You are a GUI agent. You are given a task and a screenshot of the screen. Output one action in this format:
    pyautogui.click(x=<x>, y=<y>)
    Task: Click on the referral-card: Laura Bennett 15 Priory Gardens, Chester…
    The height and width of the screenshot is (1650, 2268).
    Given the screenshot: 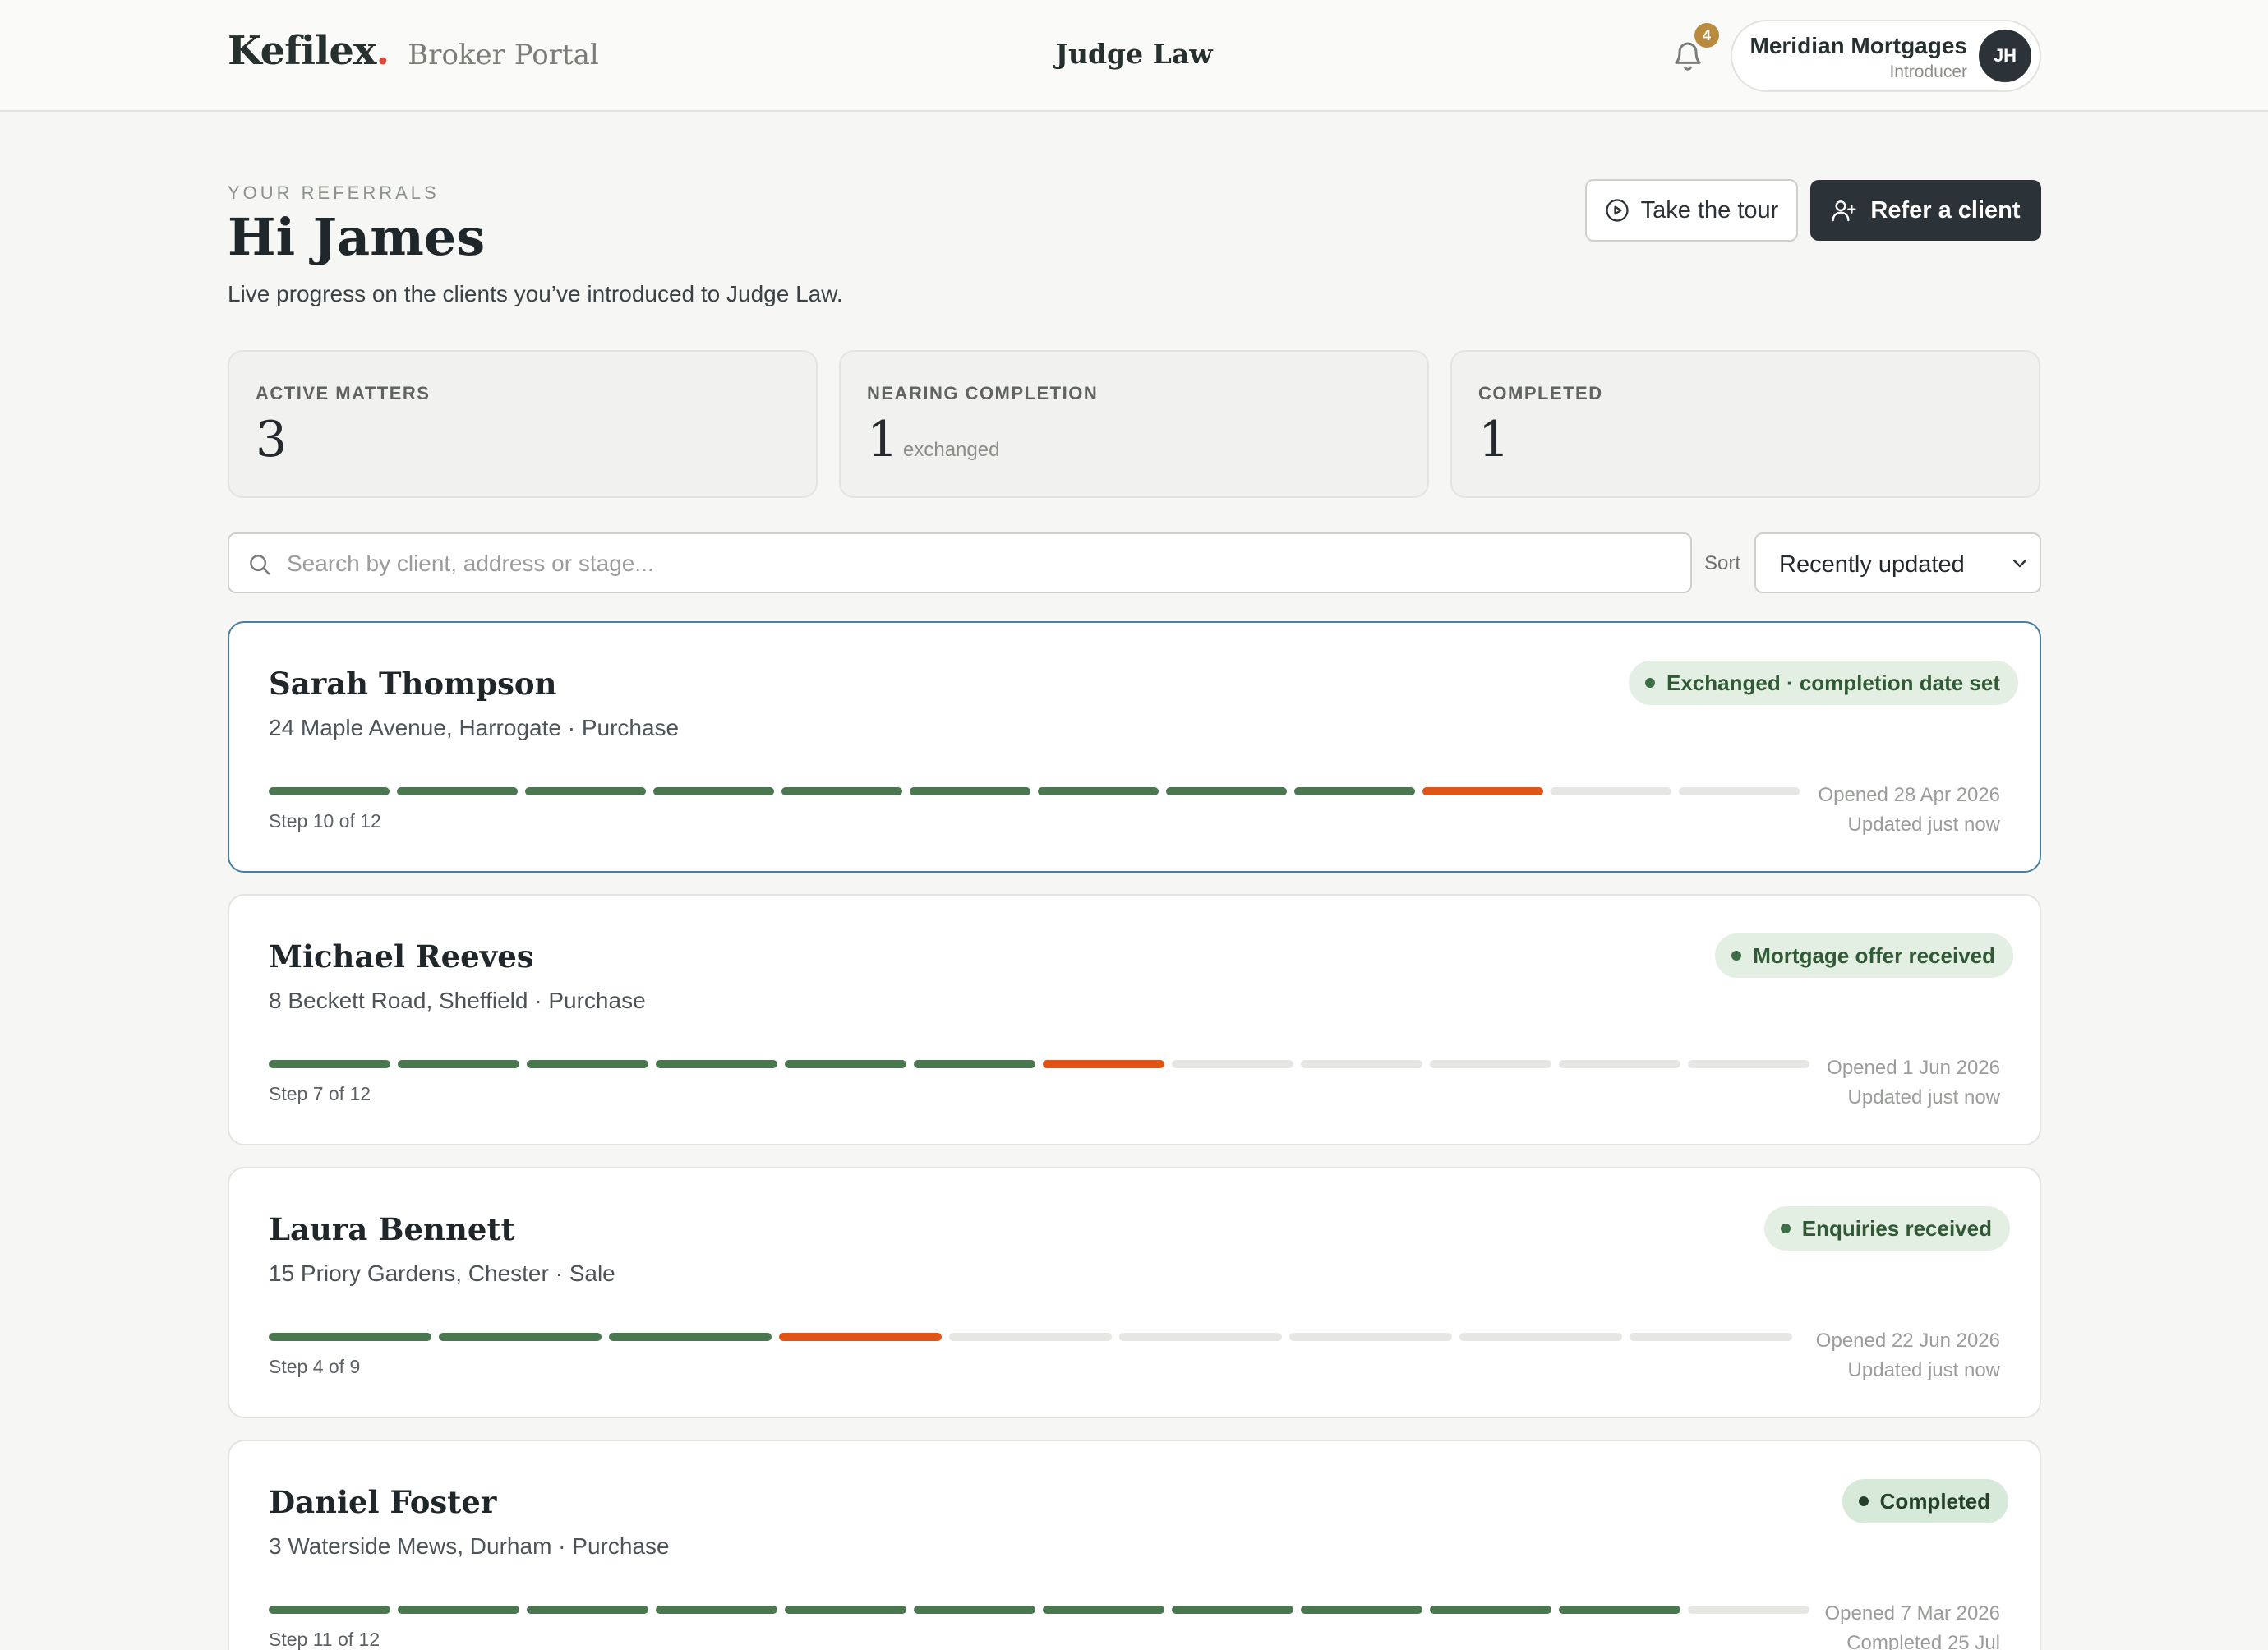 What is the action you would take?
    pyautogui.click(x=1134, y=1293)
    